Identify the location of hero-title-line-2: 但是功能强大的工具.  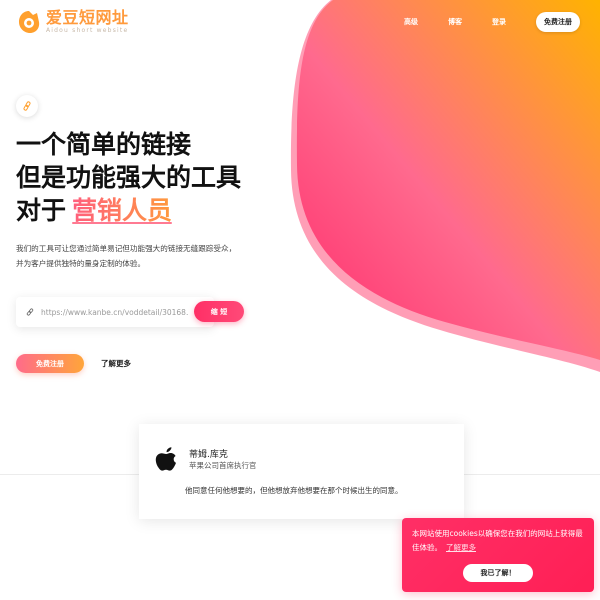
(129, 177).